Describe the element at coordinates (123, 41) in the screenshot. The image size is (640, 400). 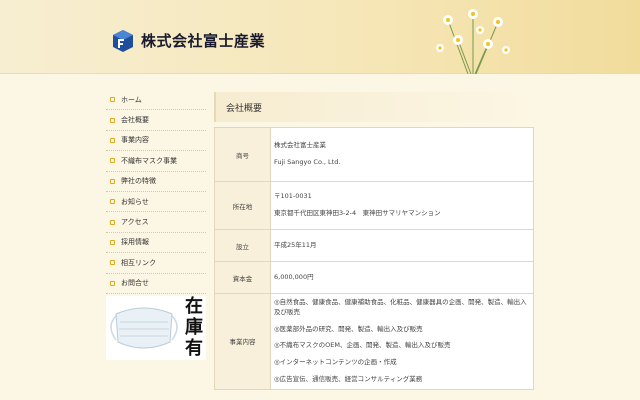
I see `fuji-logo-icon` at that location.